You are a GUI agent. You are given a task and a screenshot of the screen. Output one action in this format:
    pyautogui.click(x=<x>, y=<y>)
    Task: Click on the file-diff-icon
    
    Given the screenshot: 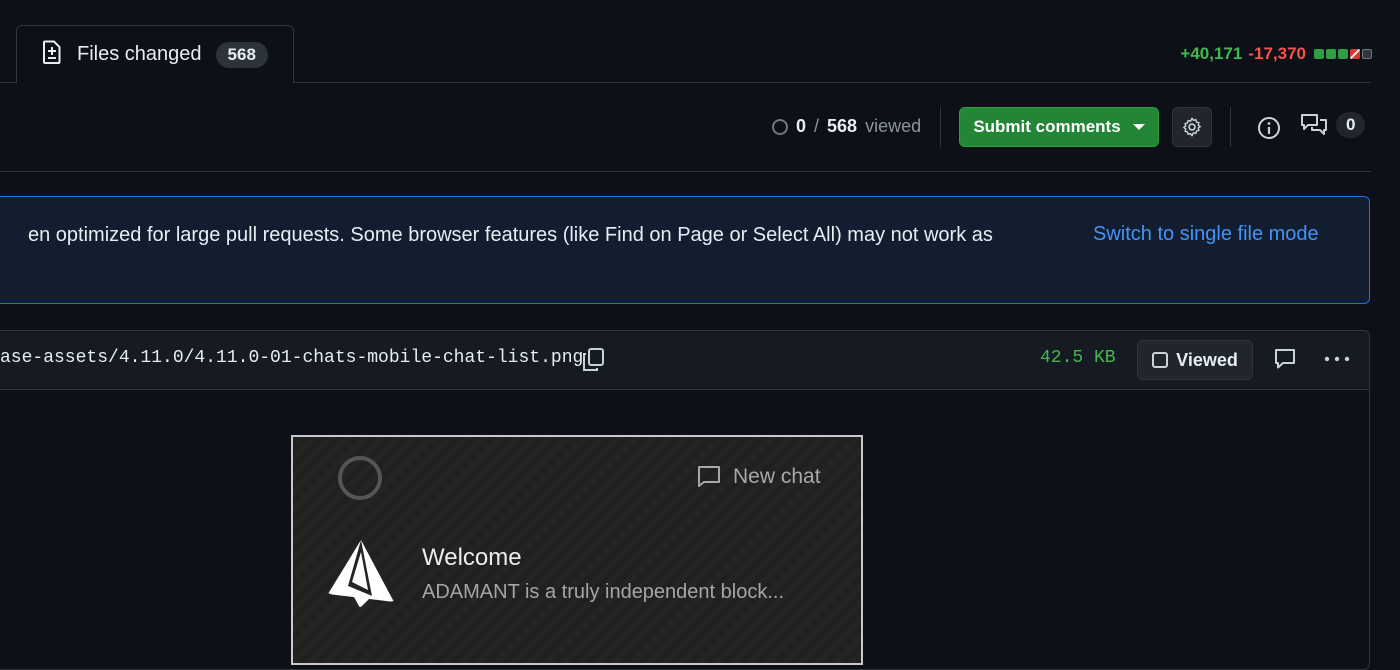 What is the action you would take?
    pyautogui.click(x=52, y=54)
    